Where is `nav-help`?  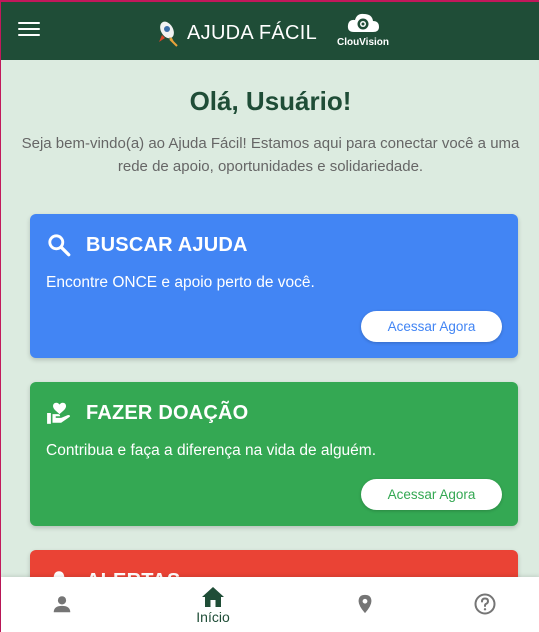
nav-help is located at coordinates (485, 604).